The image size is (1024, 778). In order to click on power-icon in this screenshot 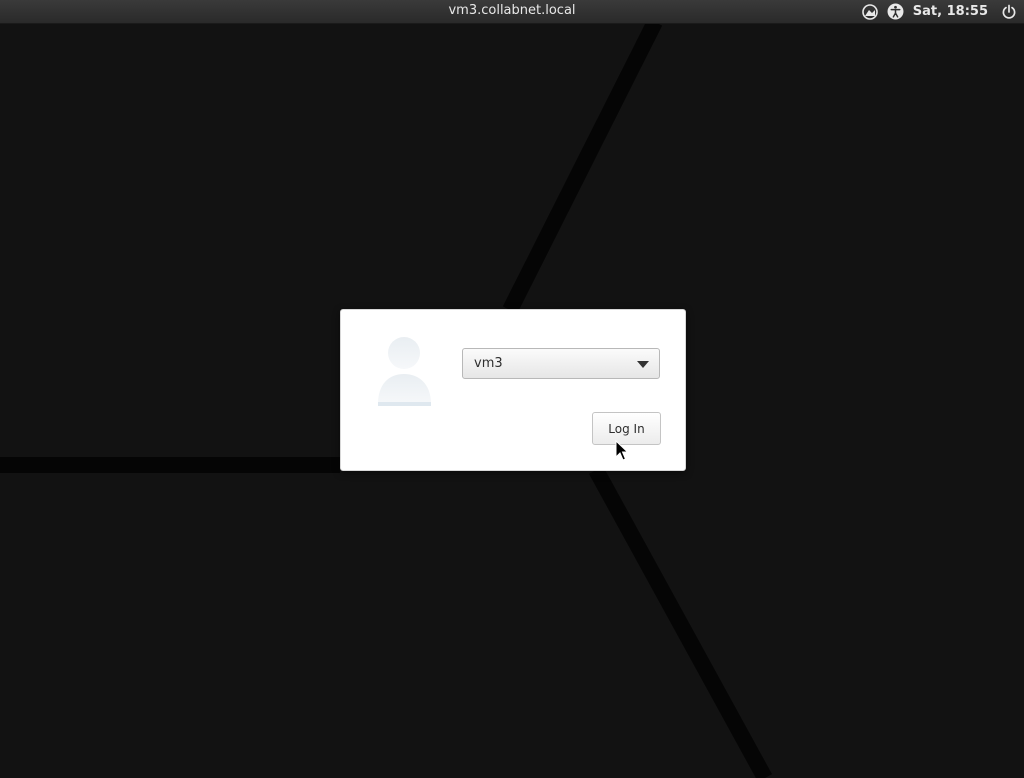, I will do `click(1009, 12)`.